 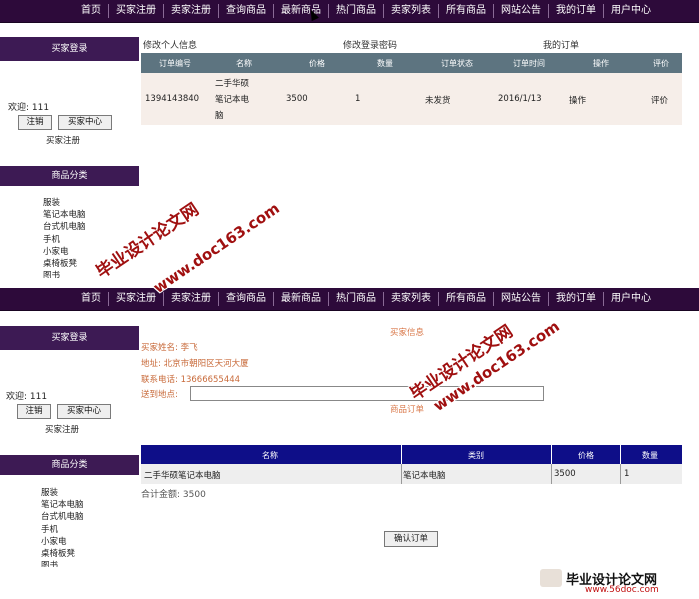 I want to click on order-total: 合计金额: 3500, so click(x=173, y=495).